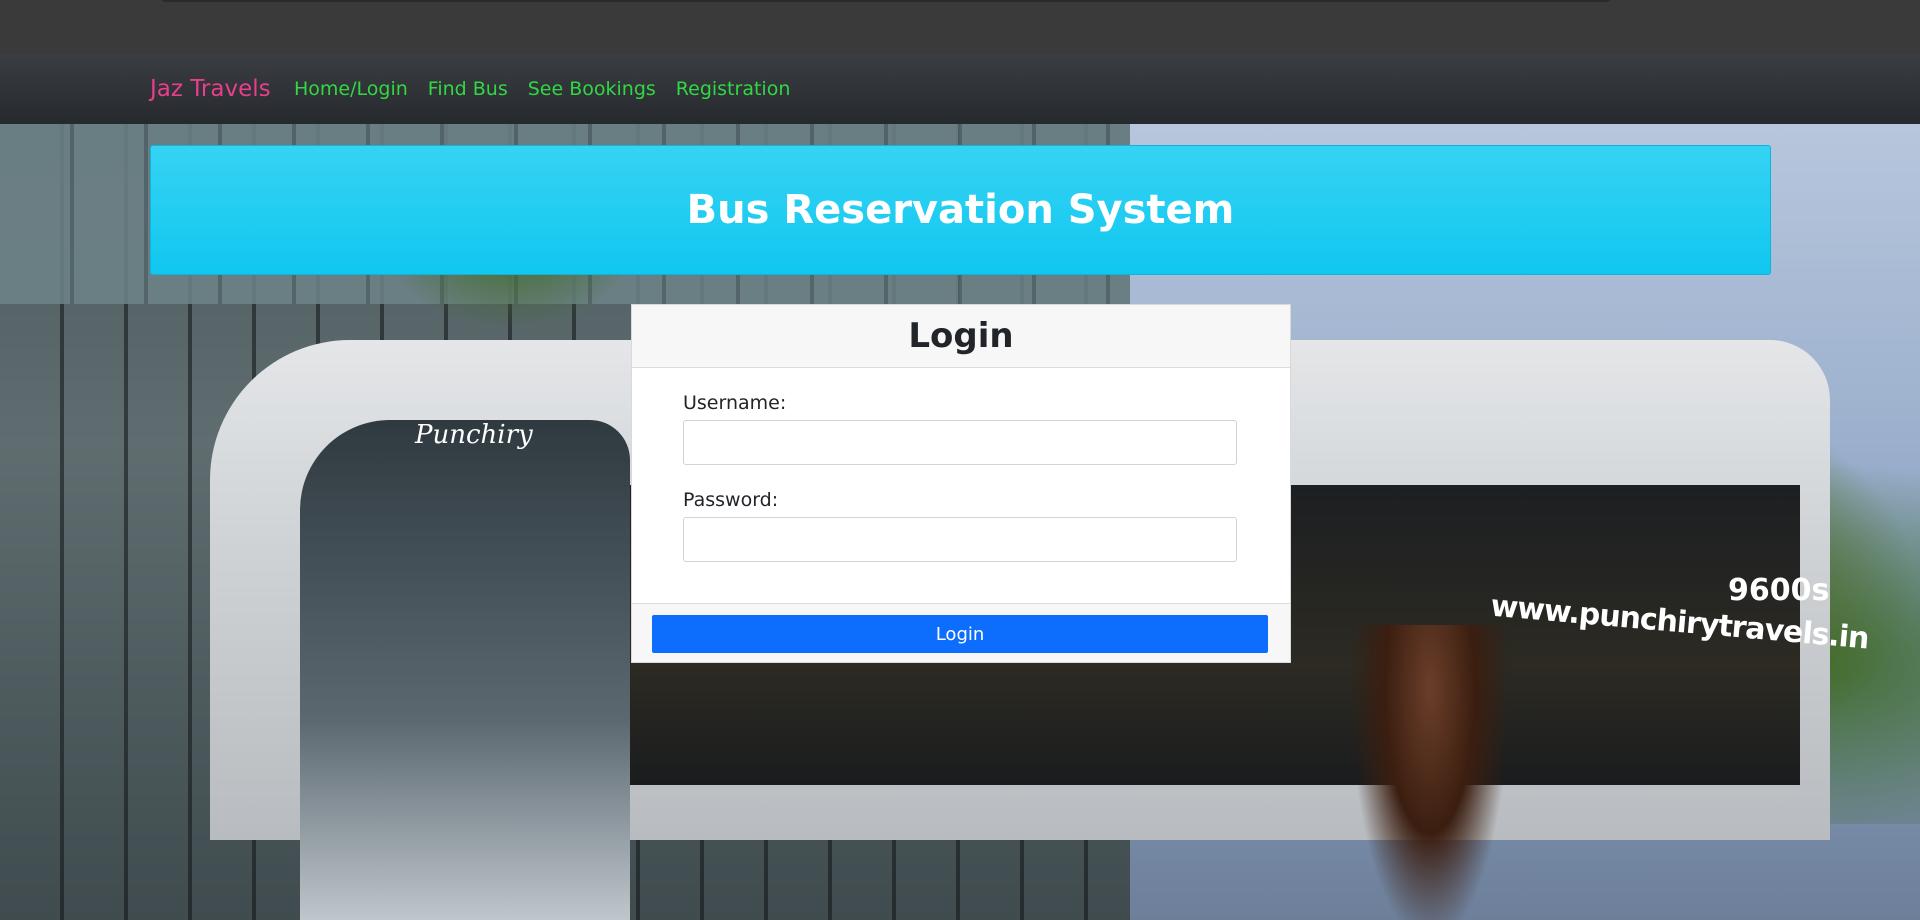 This screenshot has height=920, width=1920. What do you see at coordinates (733, 89) in the screenshot?
I see `nav-link-registration: Registration` at bounding box center [733, 89].